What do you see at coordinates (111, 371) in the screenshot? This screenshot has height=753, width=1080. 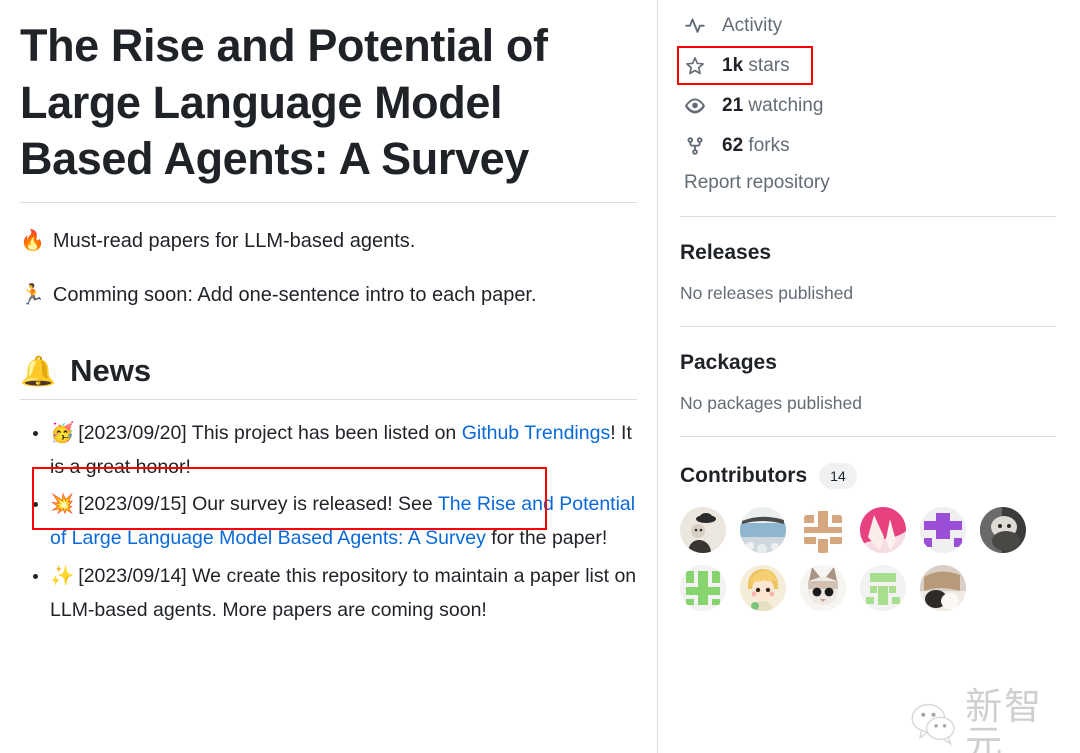 I see `news-heading-label: News` at bounding box center [111, 371].